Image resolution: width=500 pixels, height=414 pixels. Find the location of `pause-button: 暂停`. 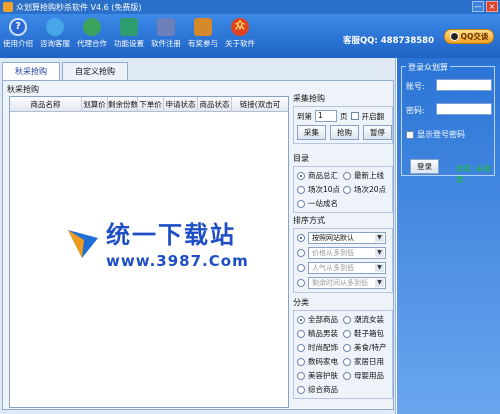

pause-button: 暂停 is located at coordinates (377, 132).